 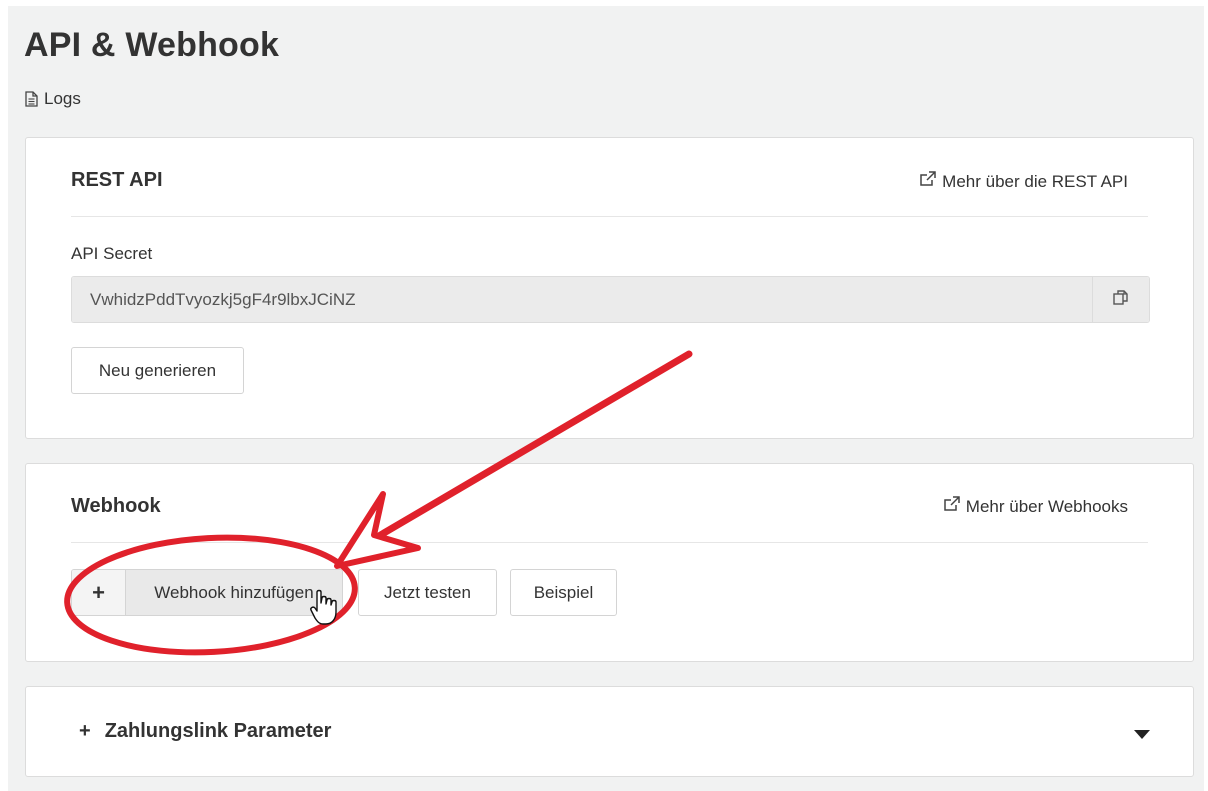 What do you see at coordinates (99, 592) in the screenshot?
I see `add-webhook-plus-button: +` at bounding box center [99, 592].